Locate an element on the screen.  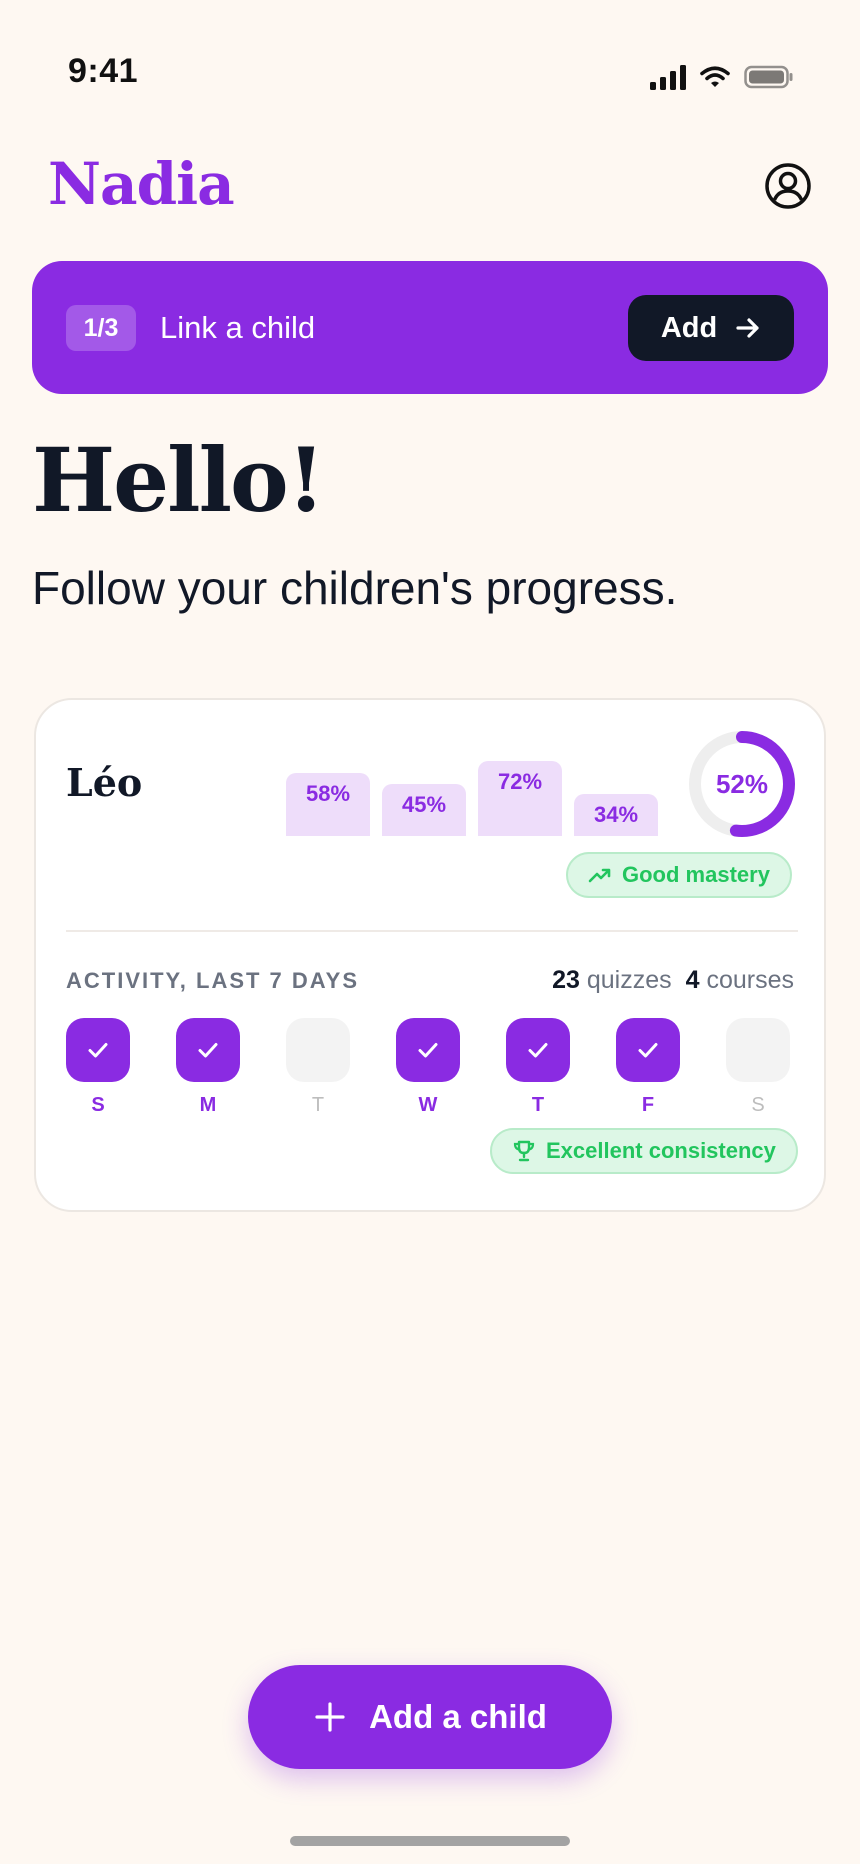
subject-bar-label: 58% is located at coordinates (328, 793).